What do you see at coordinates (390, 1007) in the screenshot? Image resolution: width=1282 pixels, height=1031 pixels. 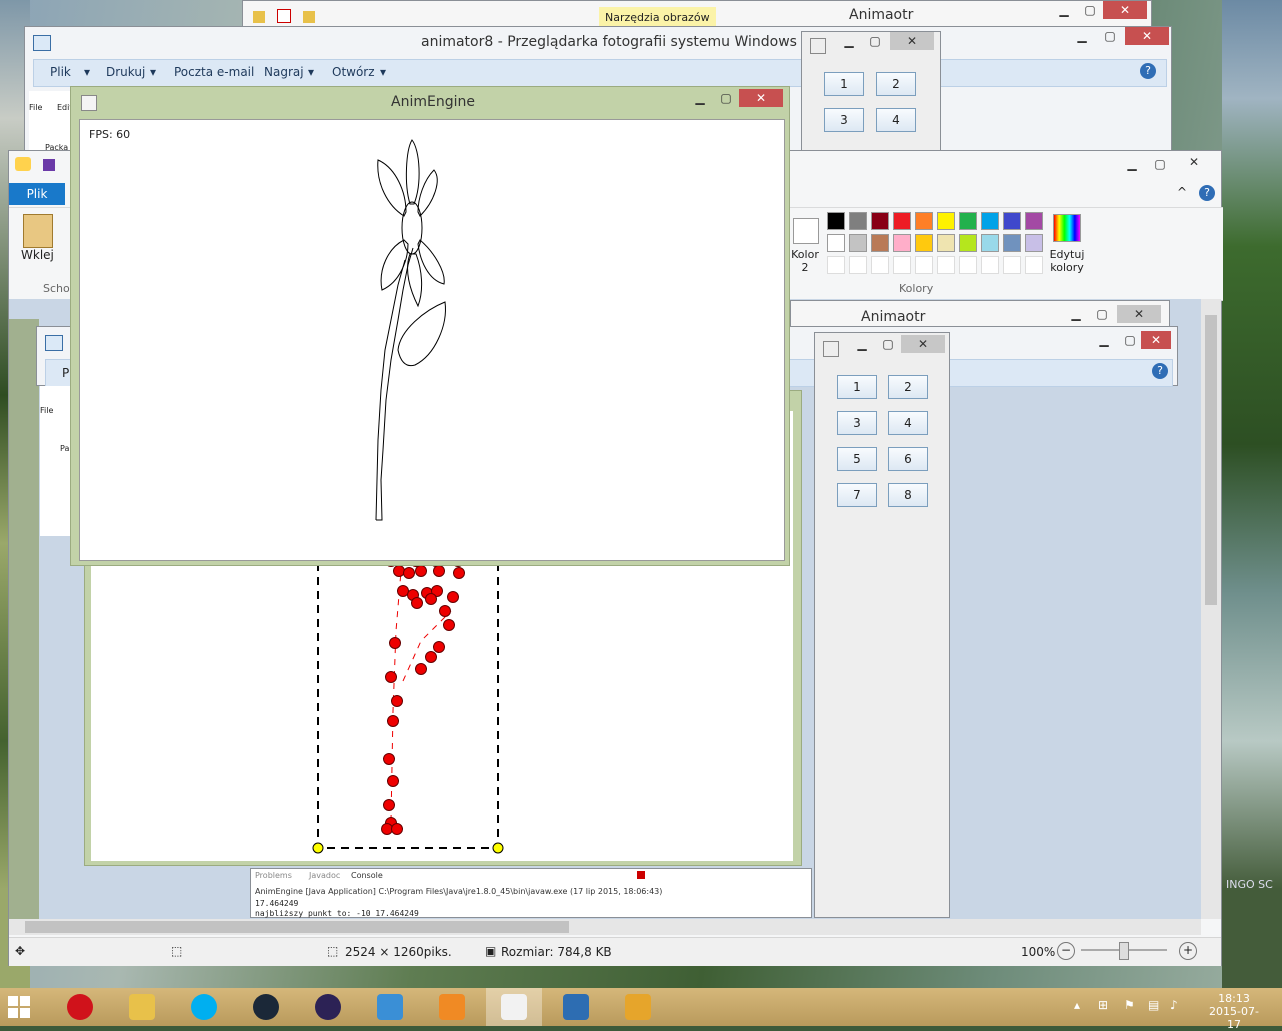 I see `control-panel-icon` at bounding box center [390, 1007].